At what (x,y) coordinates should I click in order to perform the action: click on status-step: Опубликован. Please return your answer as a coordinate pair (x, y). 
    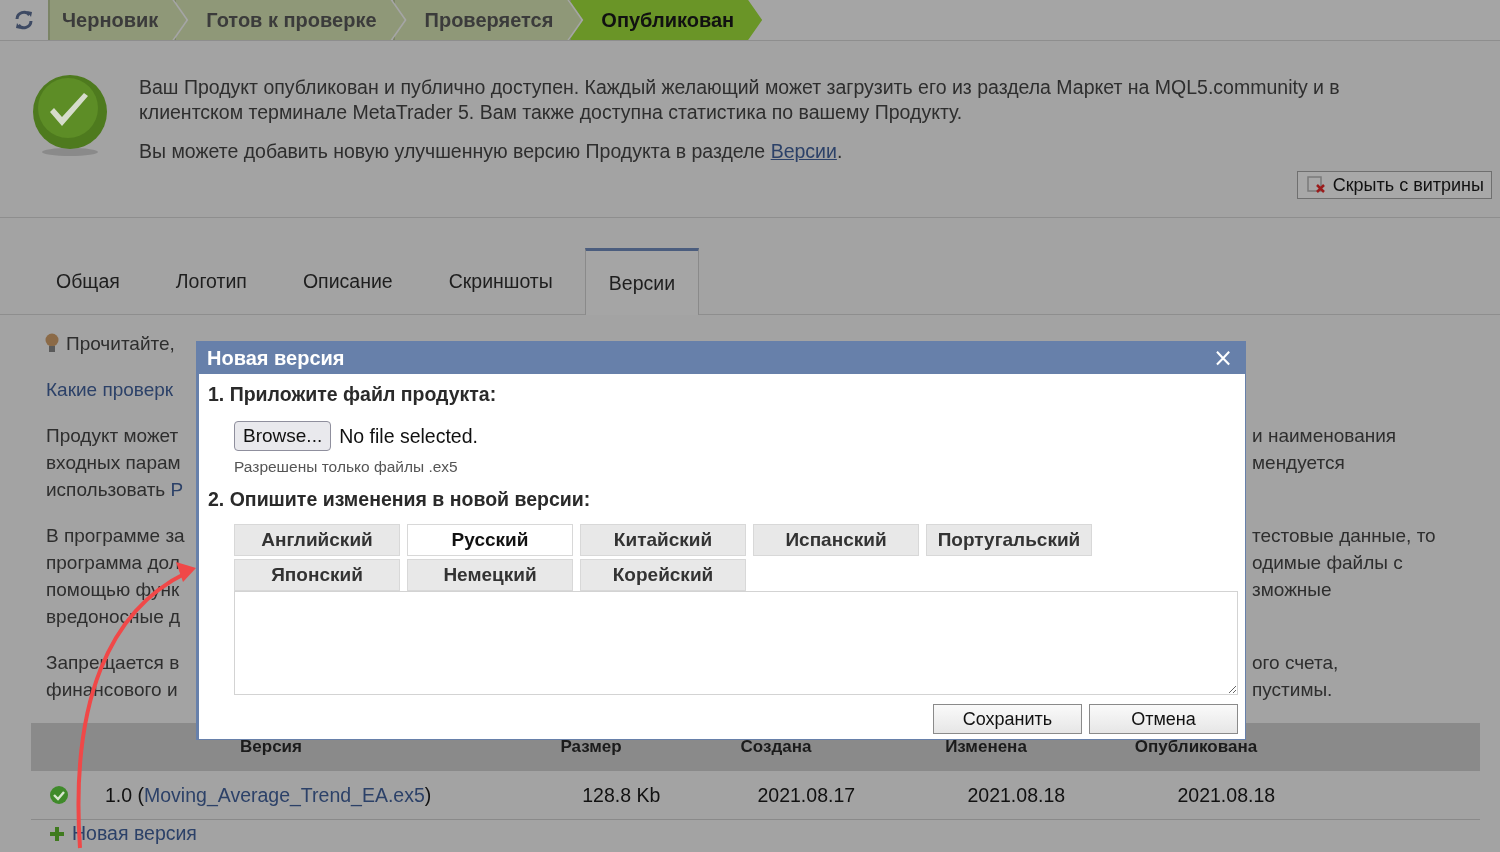
    Looking at the image, I should click on (666, 20).